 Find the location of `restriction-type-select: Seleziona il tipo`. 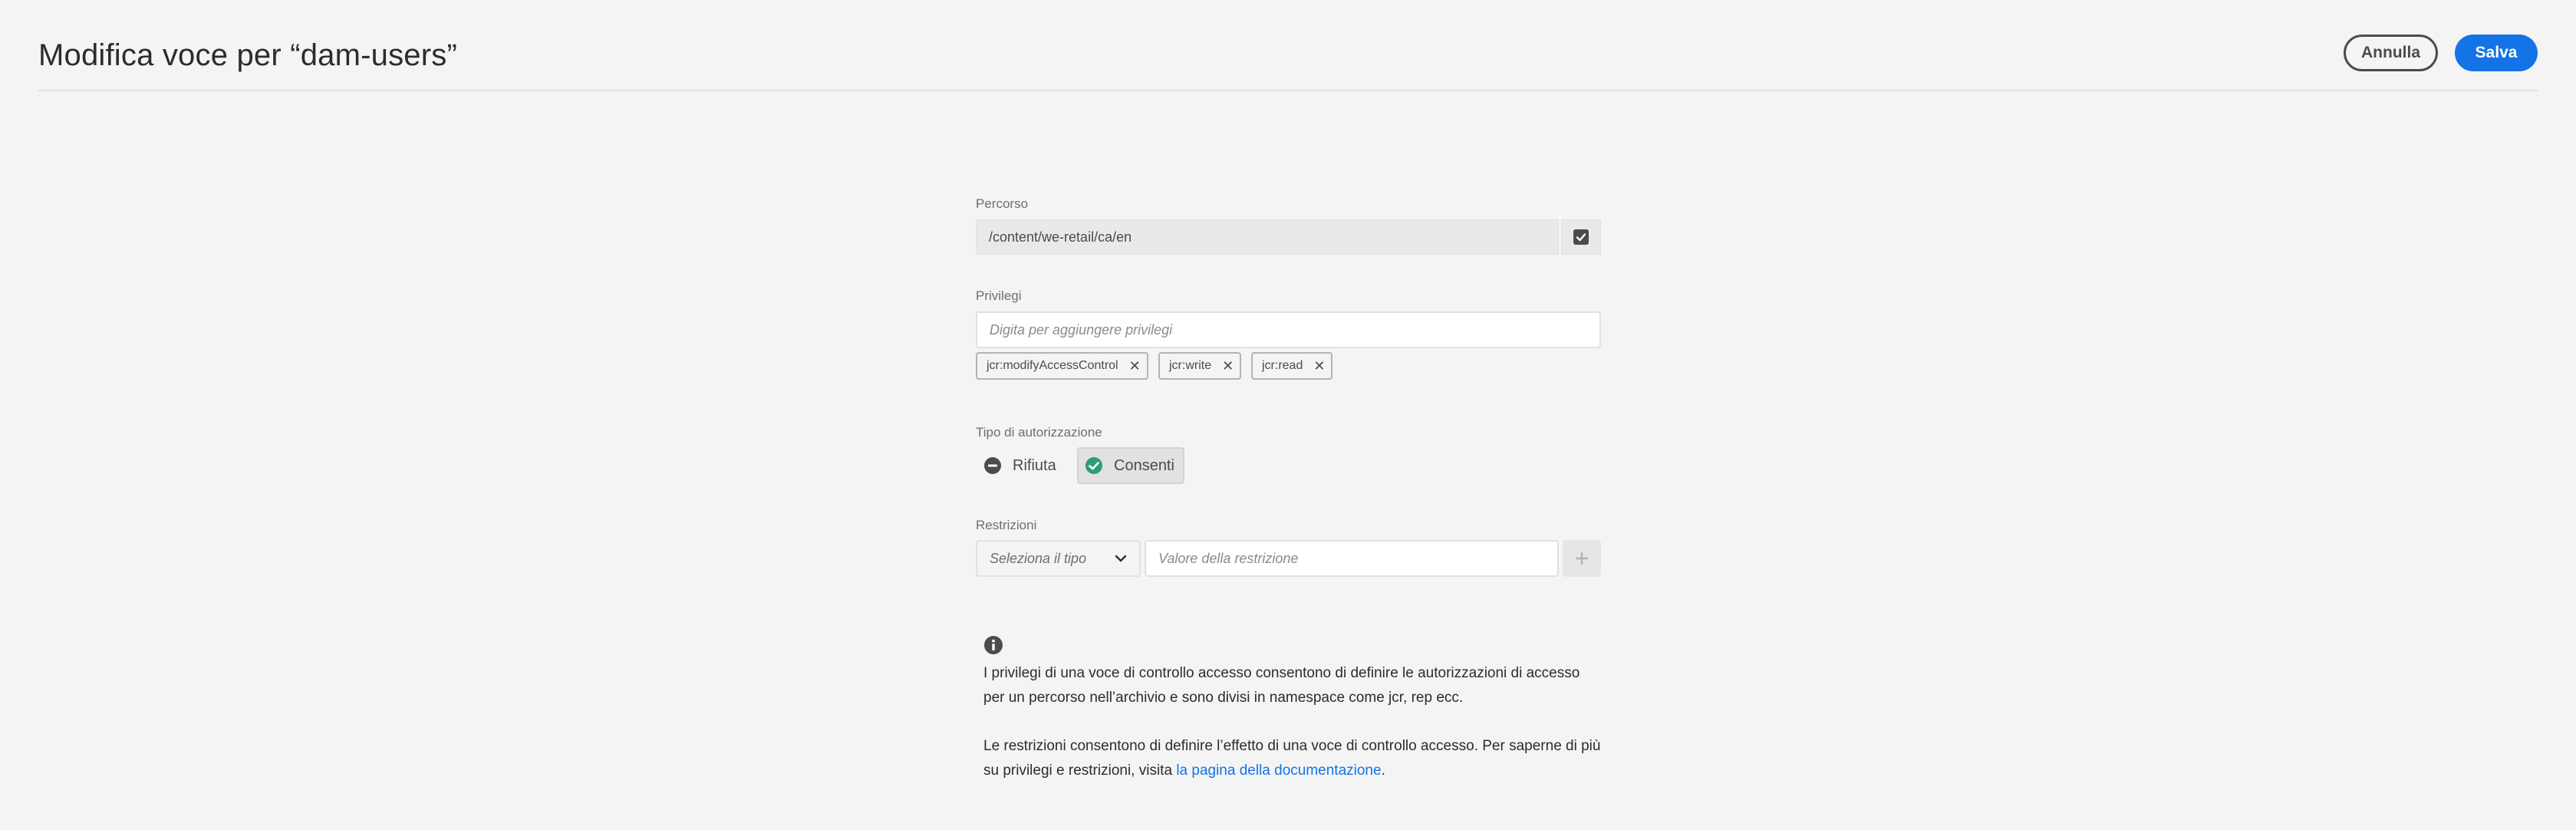

restriction-type-select: Seleziona il tipo is located at coordinates (1058, 559).